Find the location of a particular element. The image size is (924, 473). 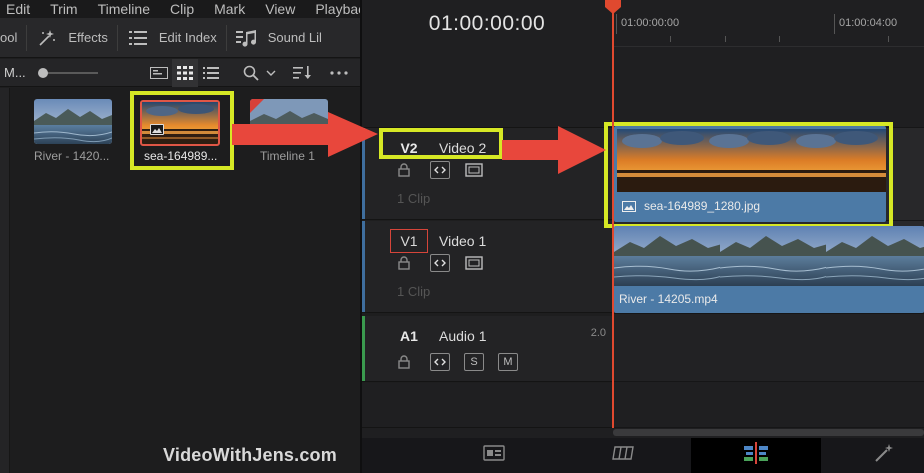

bin-list-collapsed is located at coordinates (5, 280).